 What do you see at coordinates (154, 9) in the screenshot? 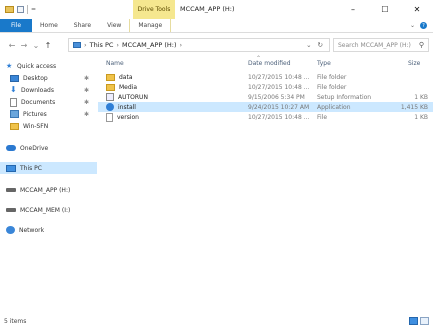
I see `drive-tools-tab: Drive Tools` at bounding box center [154, 9].